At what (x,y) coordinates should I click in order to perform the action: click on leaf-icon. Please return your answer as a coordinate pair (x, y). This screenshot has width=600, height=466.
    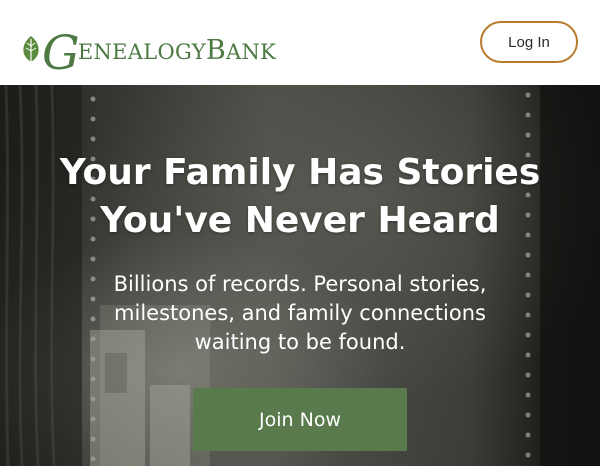
    Looking at the image, I should click on (31, 49).